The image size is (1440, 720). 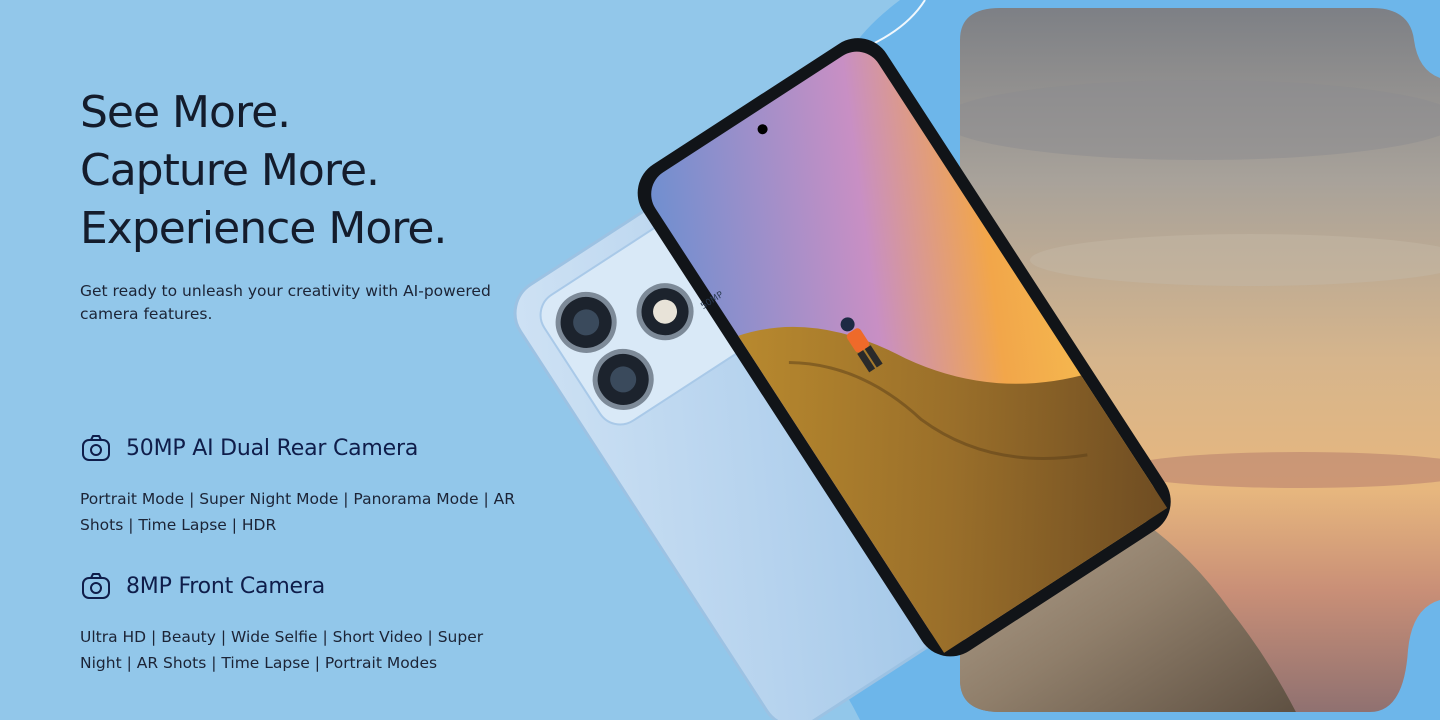 I want to click on headline: See More. Capture More. Experience More., so click(x=263, y=171).